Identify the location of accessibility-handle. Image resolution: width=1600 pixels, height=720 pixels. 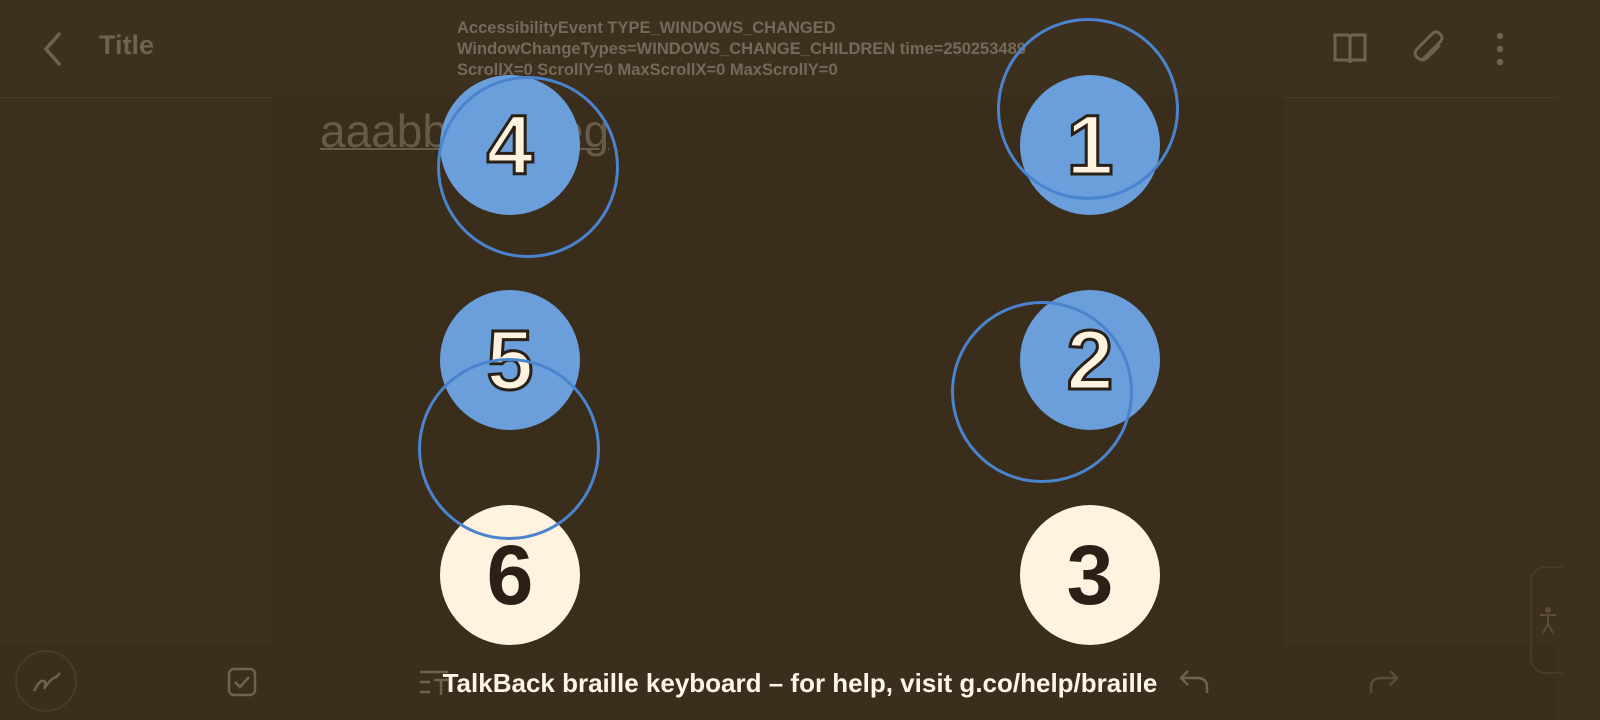
(1546, 620).